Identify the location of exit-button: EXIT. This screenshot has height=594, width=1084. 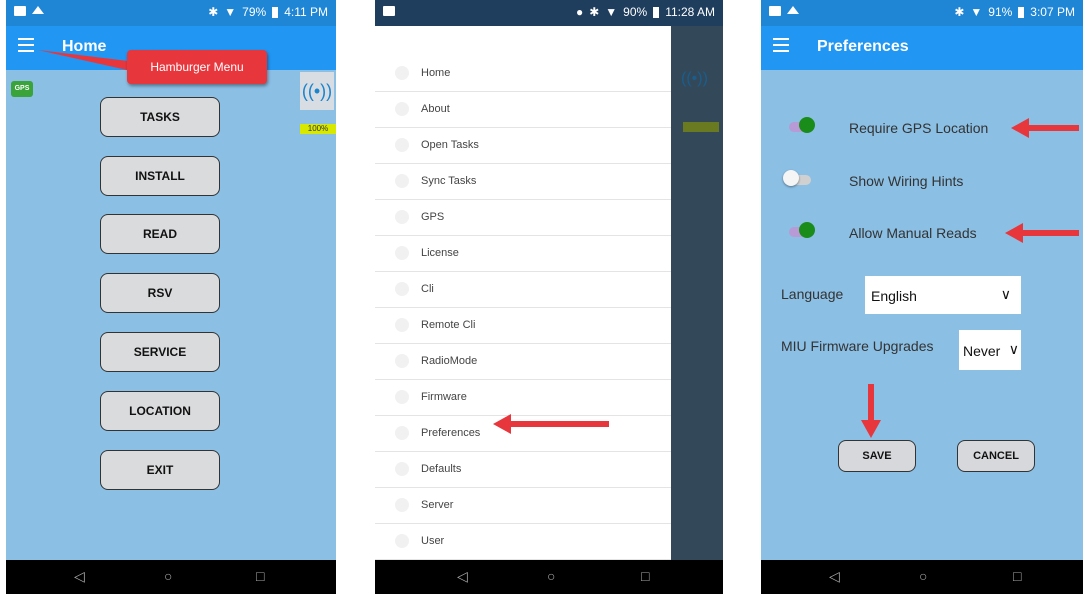
(160, 470).